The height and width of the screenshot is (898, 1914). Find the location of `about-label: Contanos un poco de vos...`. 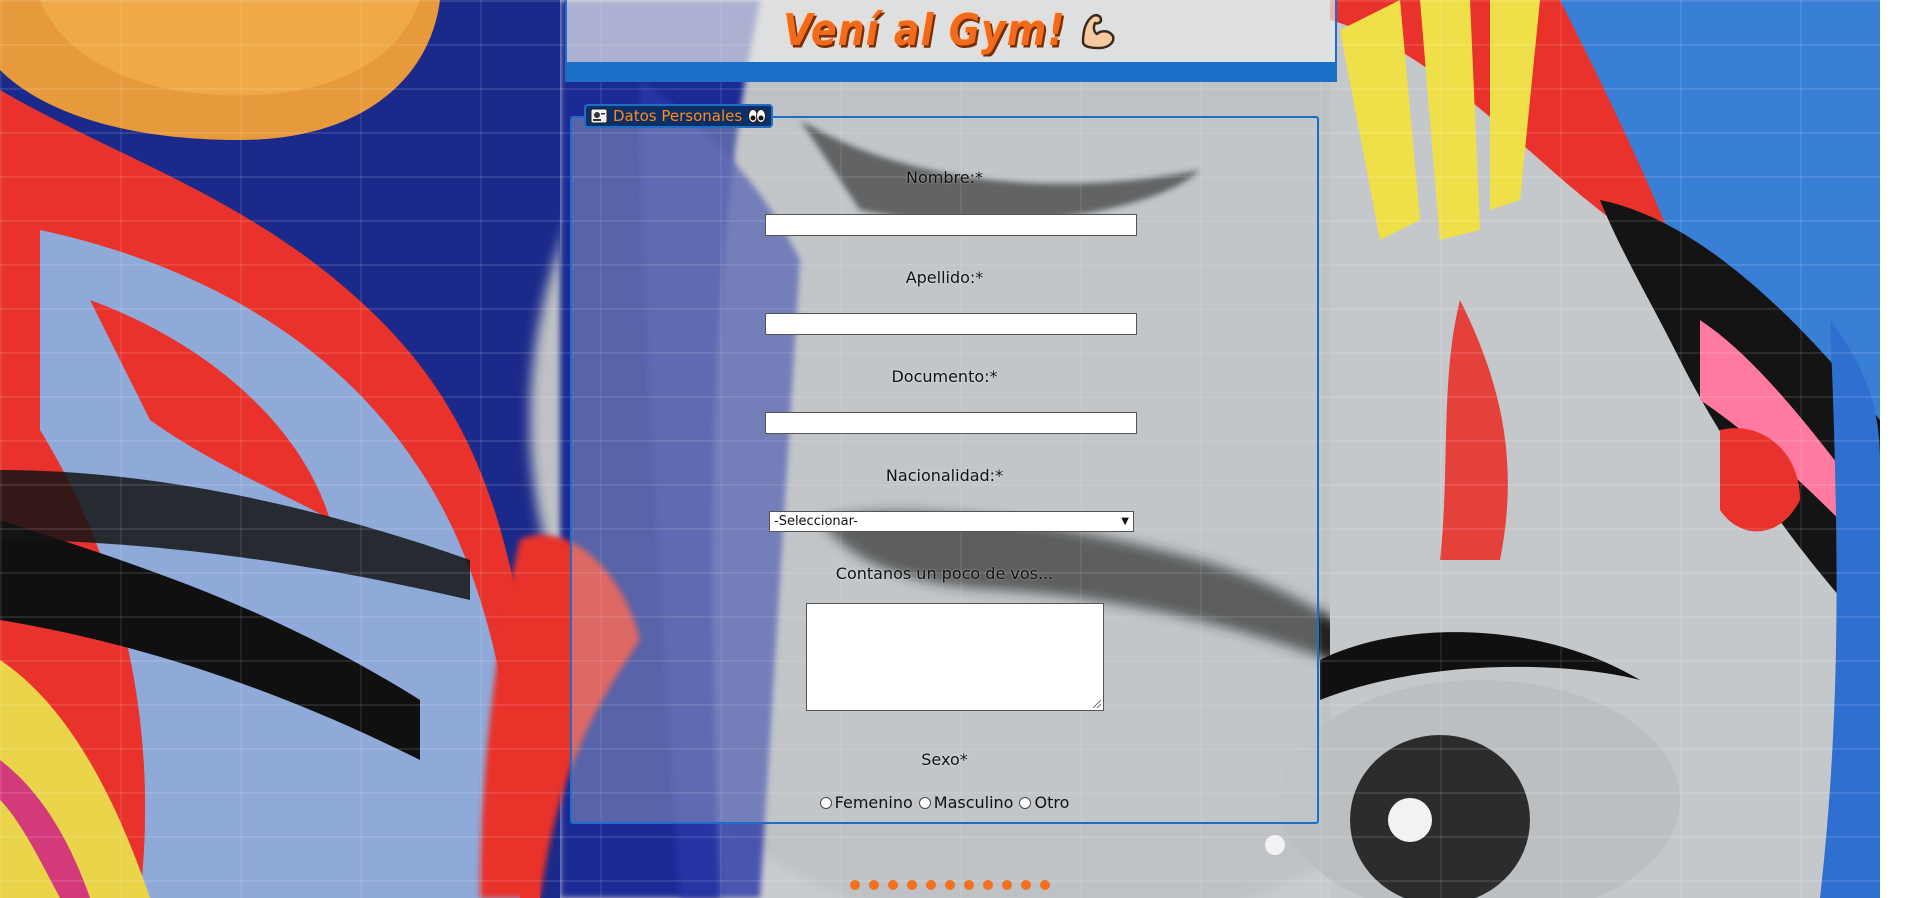

about-label: Contanos un poco de vos... is located at coordinates (944, 573).